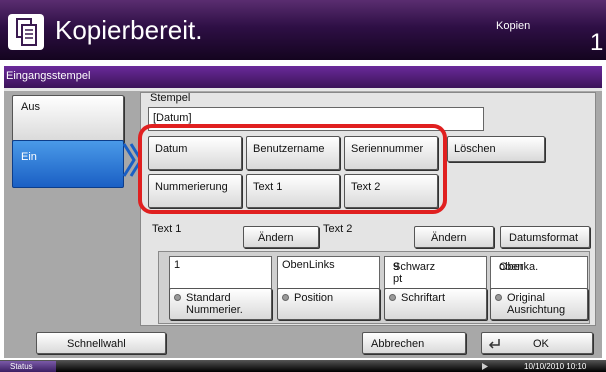 This screenshot has width=606, height=372. What do you see at coordinates (449, 238) in the screenshot?
I see `change-text2-label: Ändern` at bounding box center [449, 238].